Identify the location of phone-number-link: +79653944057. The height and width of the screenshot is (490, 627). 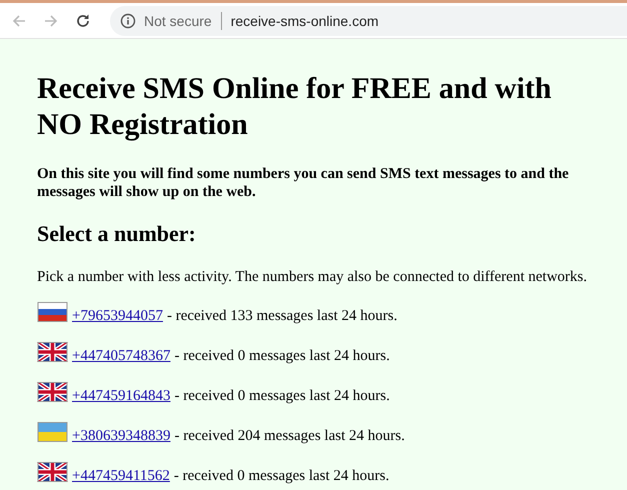
(117, 316).